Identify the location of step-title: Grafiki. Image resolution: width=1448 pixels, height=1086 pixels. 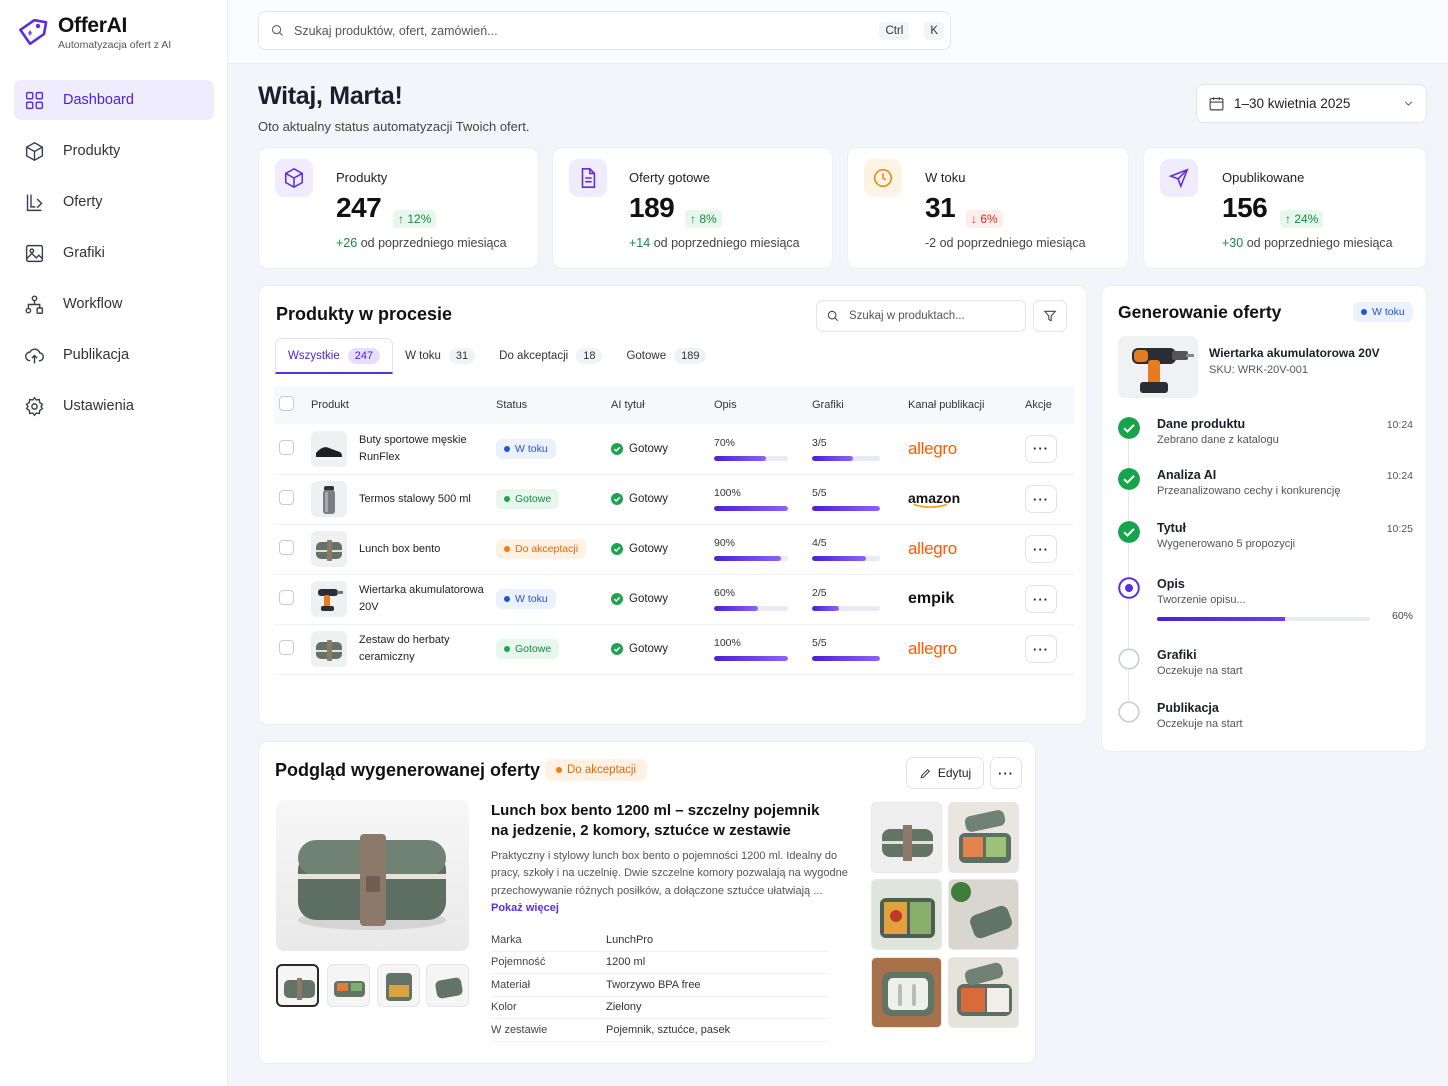
(1177, 655).